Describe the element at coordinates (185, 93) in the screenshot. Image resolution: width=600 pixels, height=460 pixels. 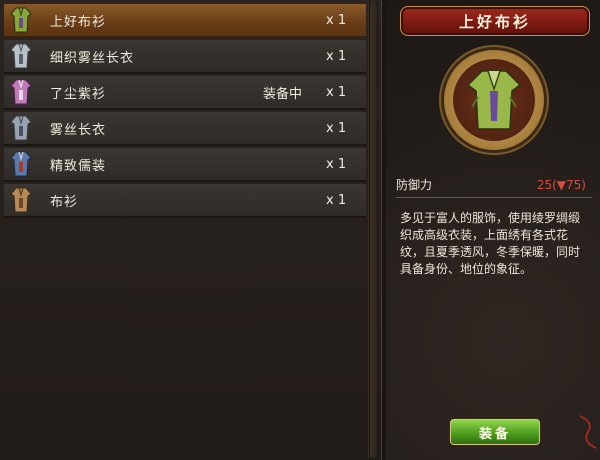
I see `list-item: 了尘紫衫 装备中 x 1` at that location.